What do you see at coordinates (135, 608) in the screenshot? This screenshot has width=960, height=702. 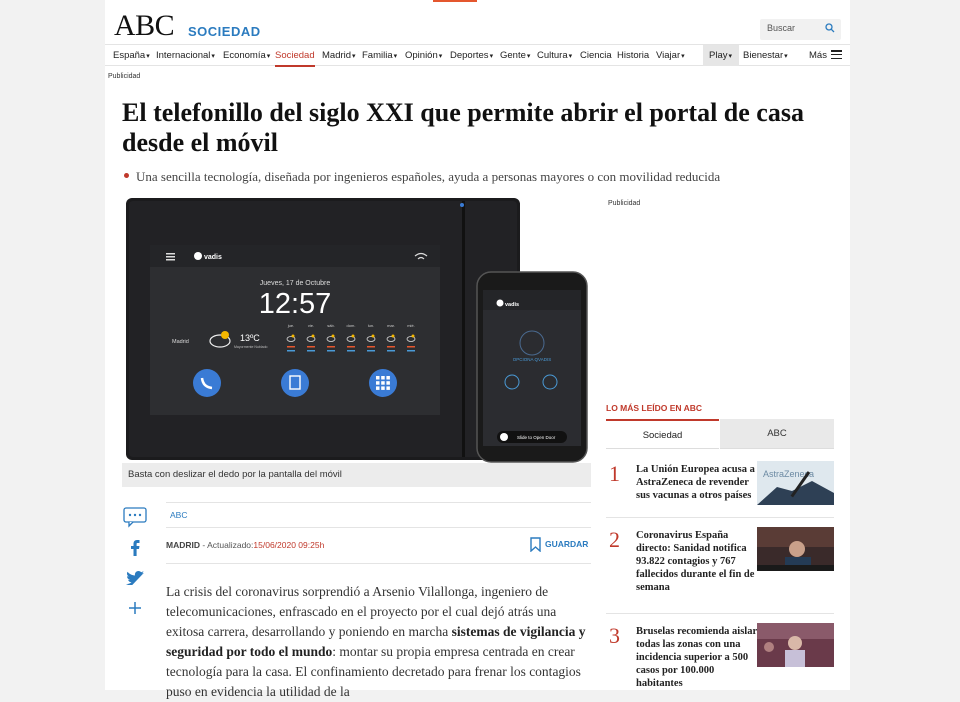 I see `plus-icon` at bounding box center [135, 608].